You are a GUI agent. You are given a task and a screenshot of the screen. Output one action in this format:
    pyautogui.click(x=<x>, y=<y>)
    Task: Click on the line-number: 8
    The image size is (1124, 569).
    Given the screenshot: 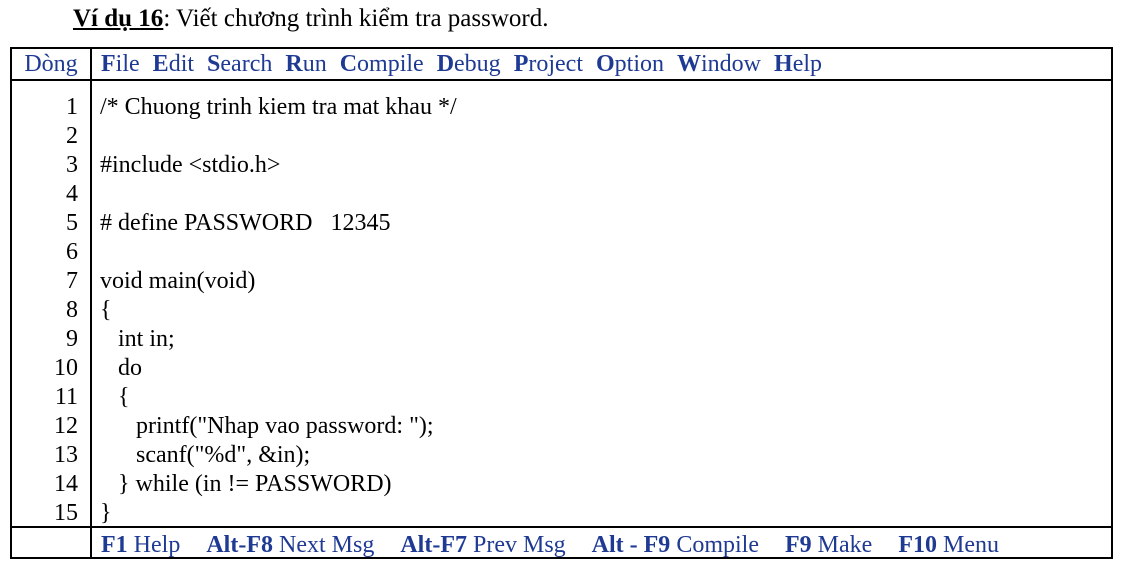 What is the action you would take?
    pyautogui.click(x=72, y=310)
    